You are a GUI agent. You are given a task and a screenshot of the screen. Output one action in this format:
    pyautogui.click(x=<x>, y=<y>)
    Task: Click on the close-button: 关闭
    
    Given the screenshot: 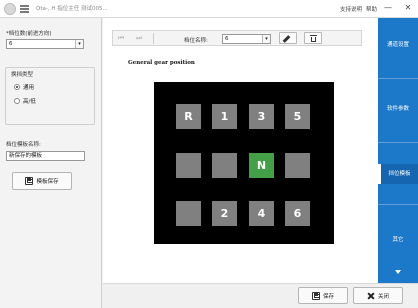 What is the action you would take?
    pyautogui.click(x=378, y=295)
    